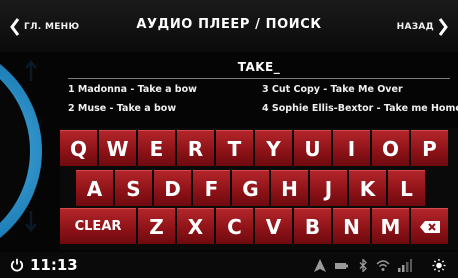  What do you see at coordinates (22, 152) in the screenshot?
I see `scroll-dial` at bounding box center [22, 152].